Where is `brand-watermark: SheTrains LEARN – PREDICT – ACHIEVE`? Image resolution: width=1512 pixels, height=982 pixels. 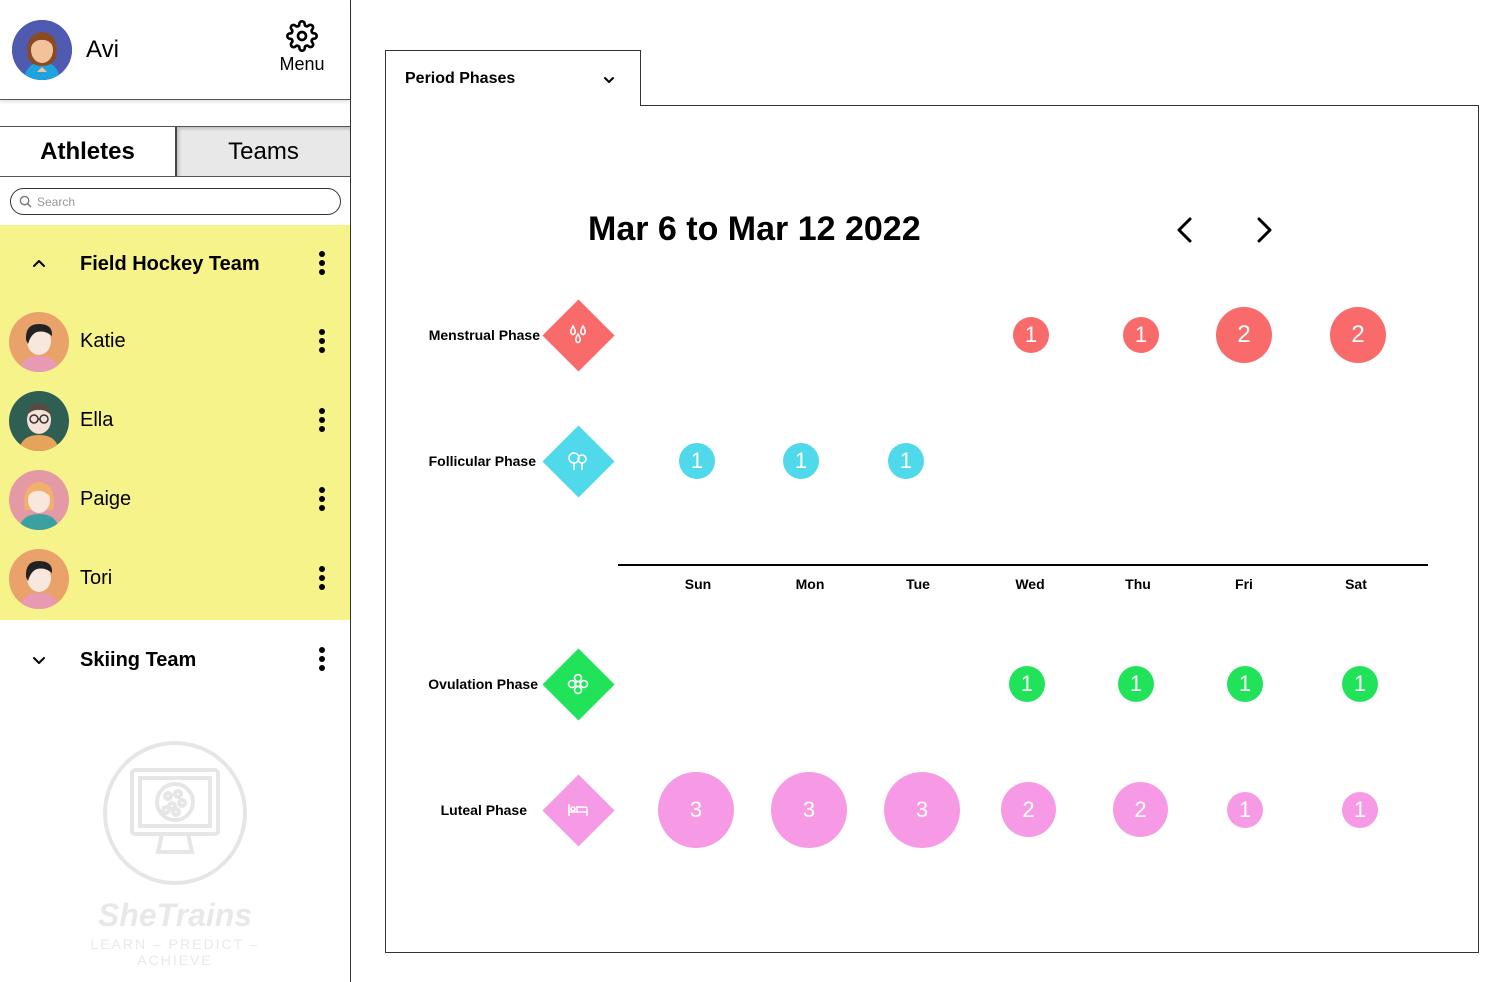
brand-watermark: SheTrains LEARN – PREDICT – ACHIEVE is located at coordinates (175, 854).